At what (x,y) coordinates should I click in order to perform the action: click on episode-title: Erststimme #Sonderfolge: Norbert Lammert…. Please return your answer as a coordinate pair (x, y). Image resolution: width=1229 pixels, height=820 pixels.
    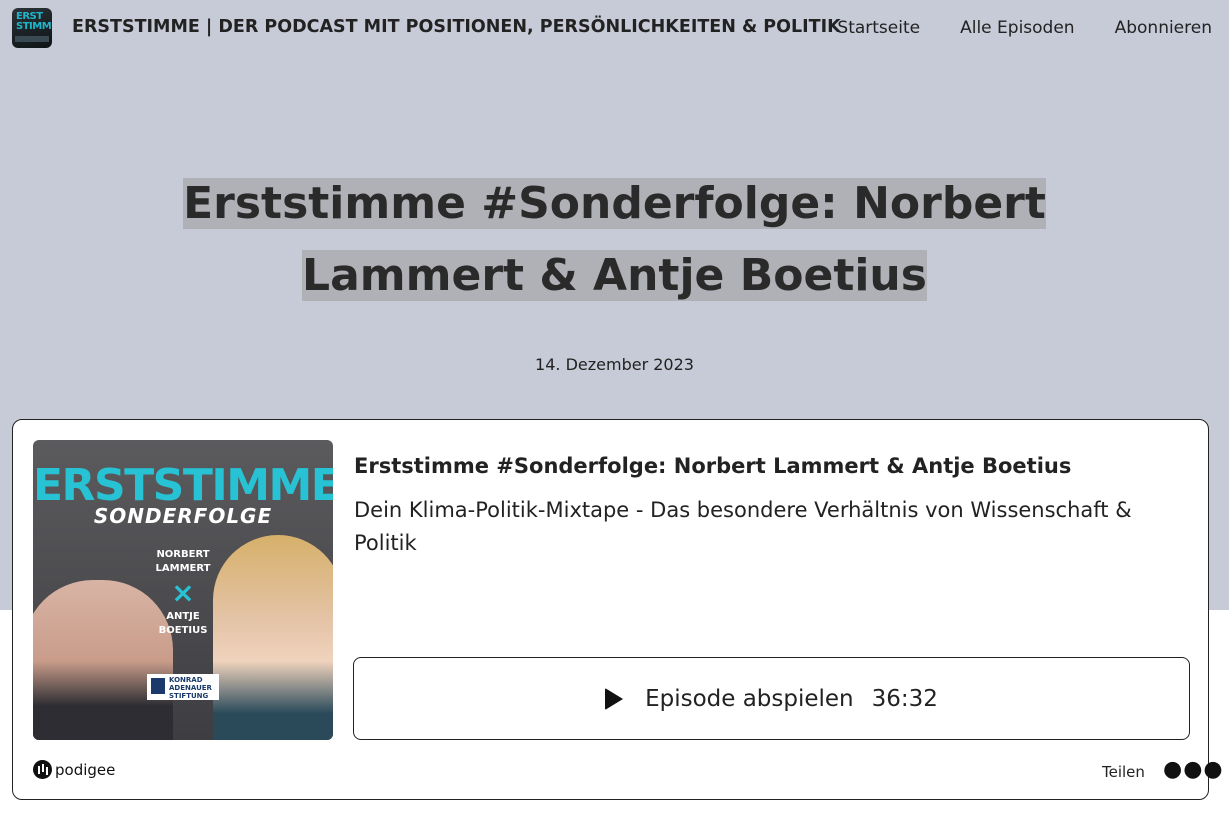
    Looking at the image, I should click on (713, 466).